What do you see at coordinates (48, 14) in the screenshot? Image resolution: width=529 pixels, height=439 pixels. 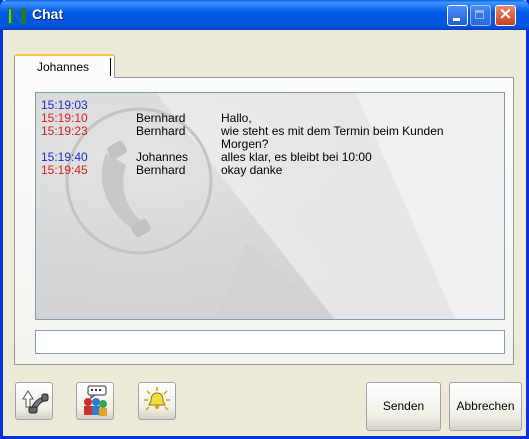 I see `window-title: Chat` at bounding box center [48, 14].